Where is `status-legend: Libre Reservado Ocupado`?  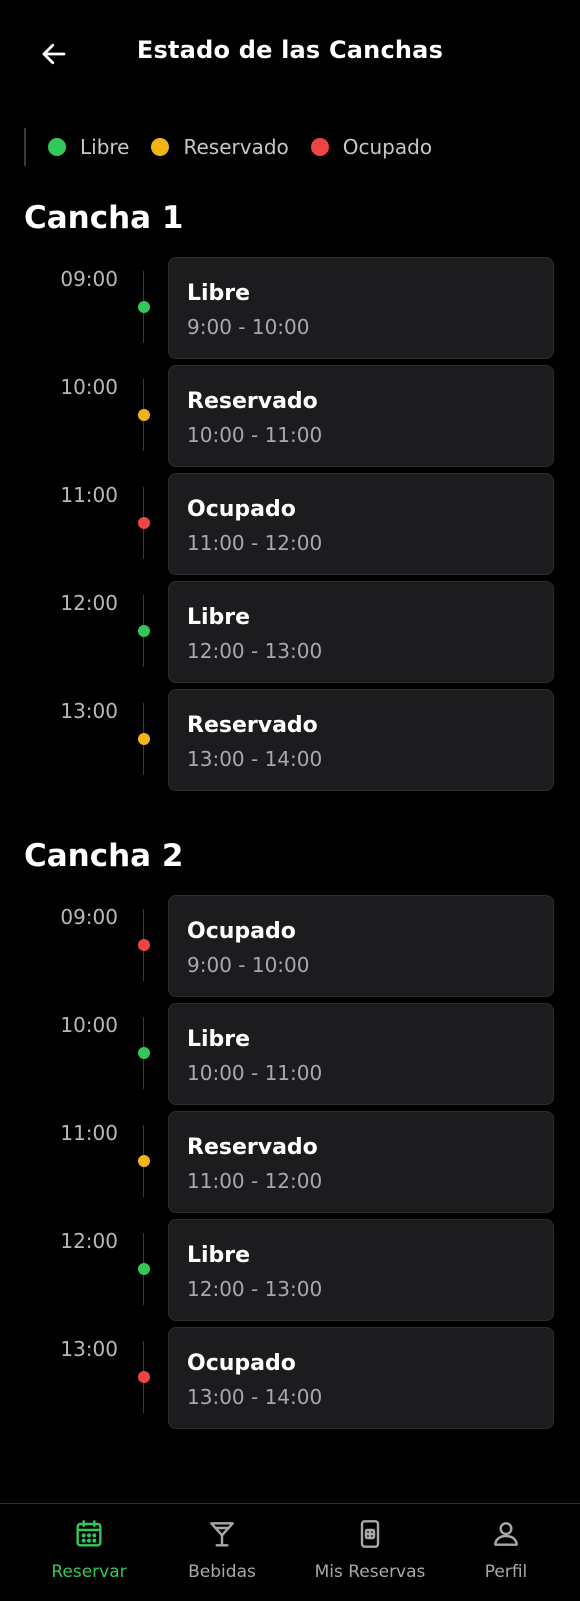
status-legend: Libre Reservado Ocupado is located at coordinates (228, 147).